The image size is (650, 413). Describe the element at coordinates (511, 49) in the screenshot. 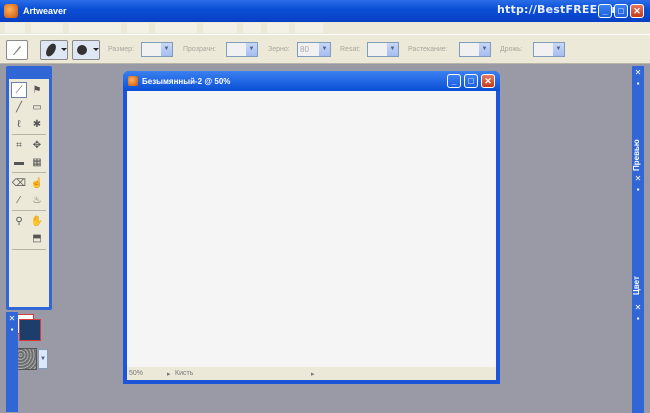

I see `jitter-label: Дрожь:` at that location.